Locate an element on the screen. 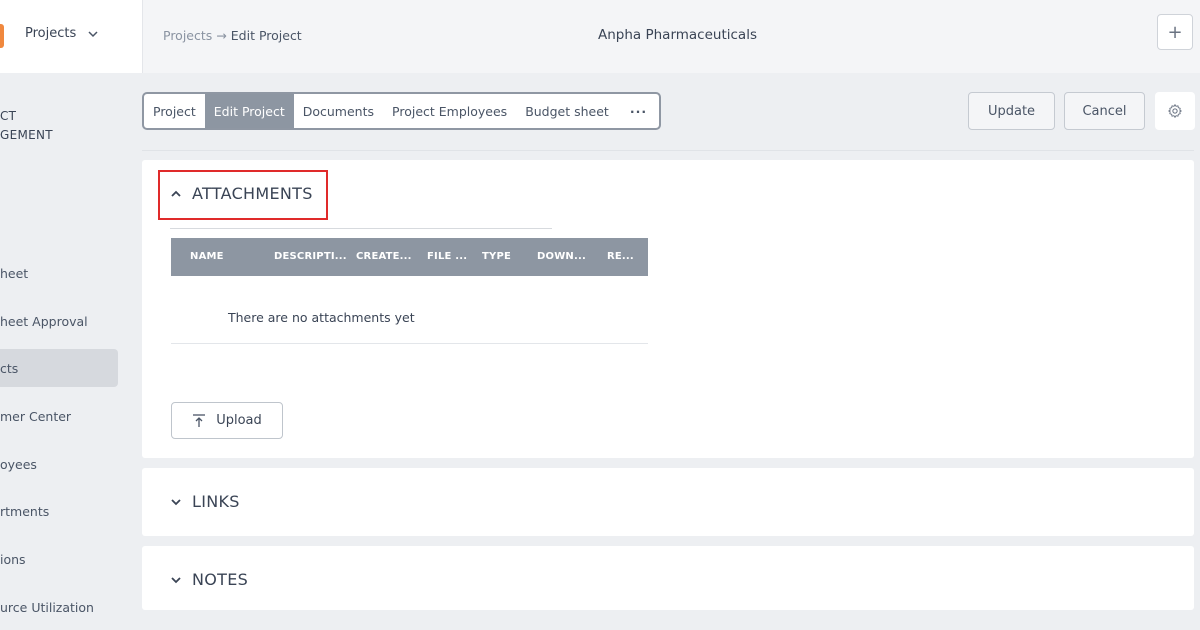 The image size is (1200, 630). tab-budget-sheet: Budget sheet is located at coordinates (567, 111).